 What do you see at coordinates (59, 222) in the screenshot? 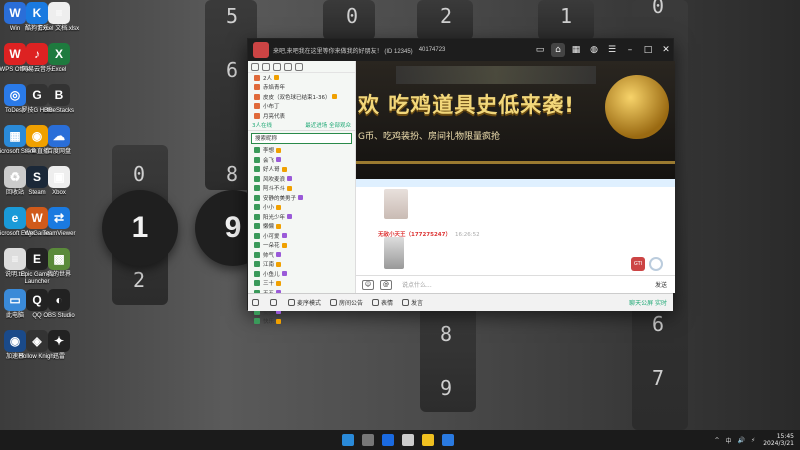
I see `desktop-icon: ⇄ TeamViewer` at bounding box center [59, 222].